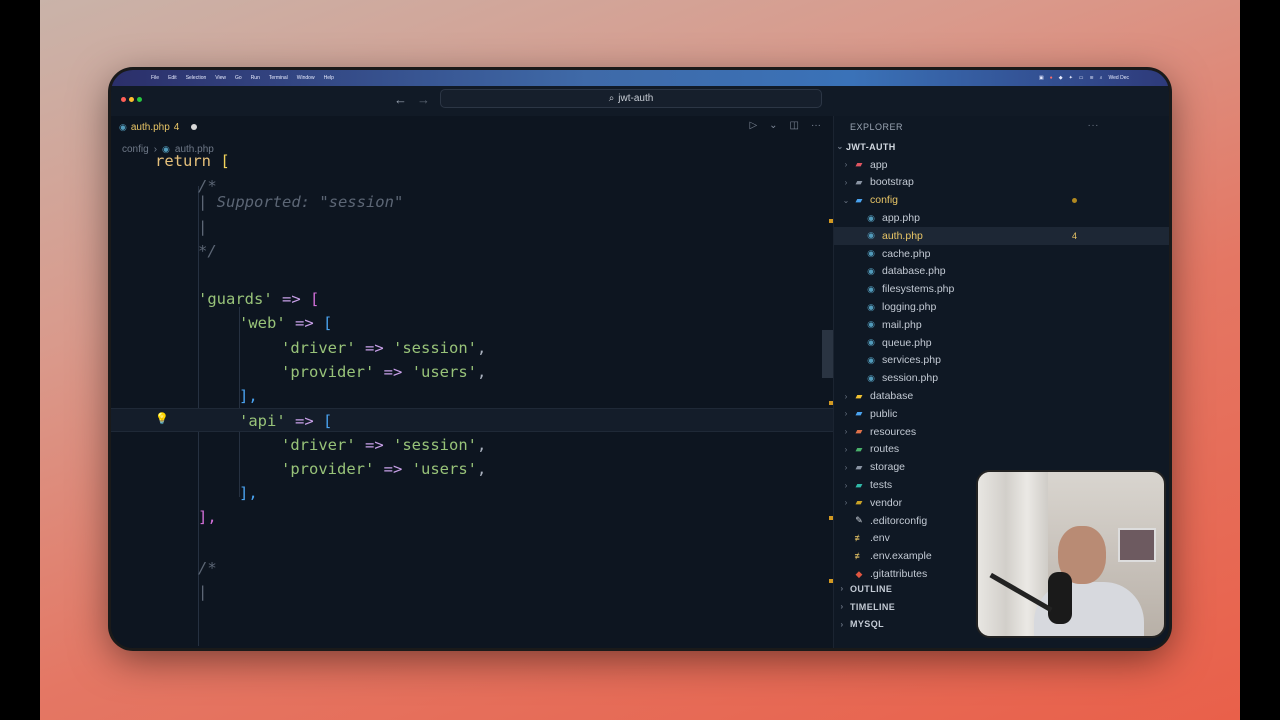 This screenshot has height=720, width=1280. I want to click on tree-file-database-php: ◉ database.php, so click(1001, 272).